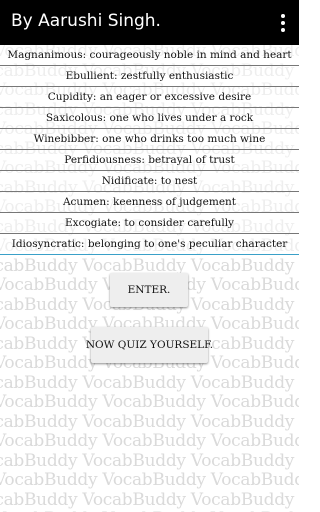  What do you see at coordinates (149, 160) in the screenshot?
I see `list-item: Perfidiousness: betrayal of trust` at bounding box center [149, 160].